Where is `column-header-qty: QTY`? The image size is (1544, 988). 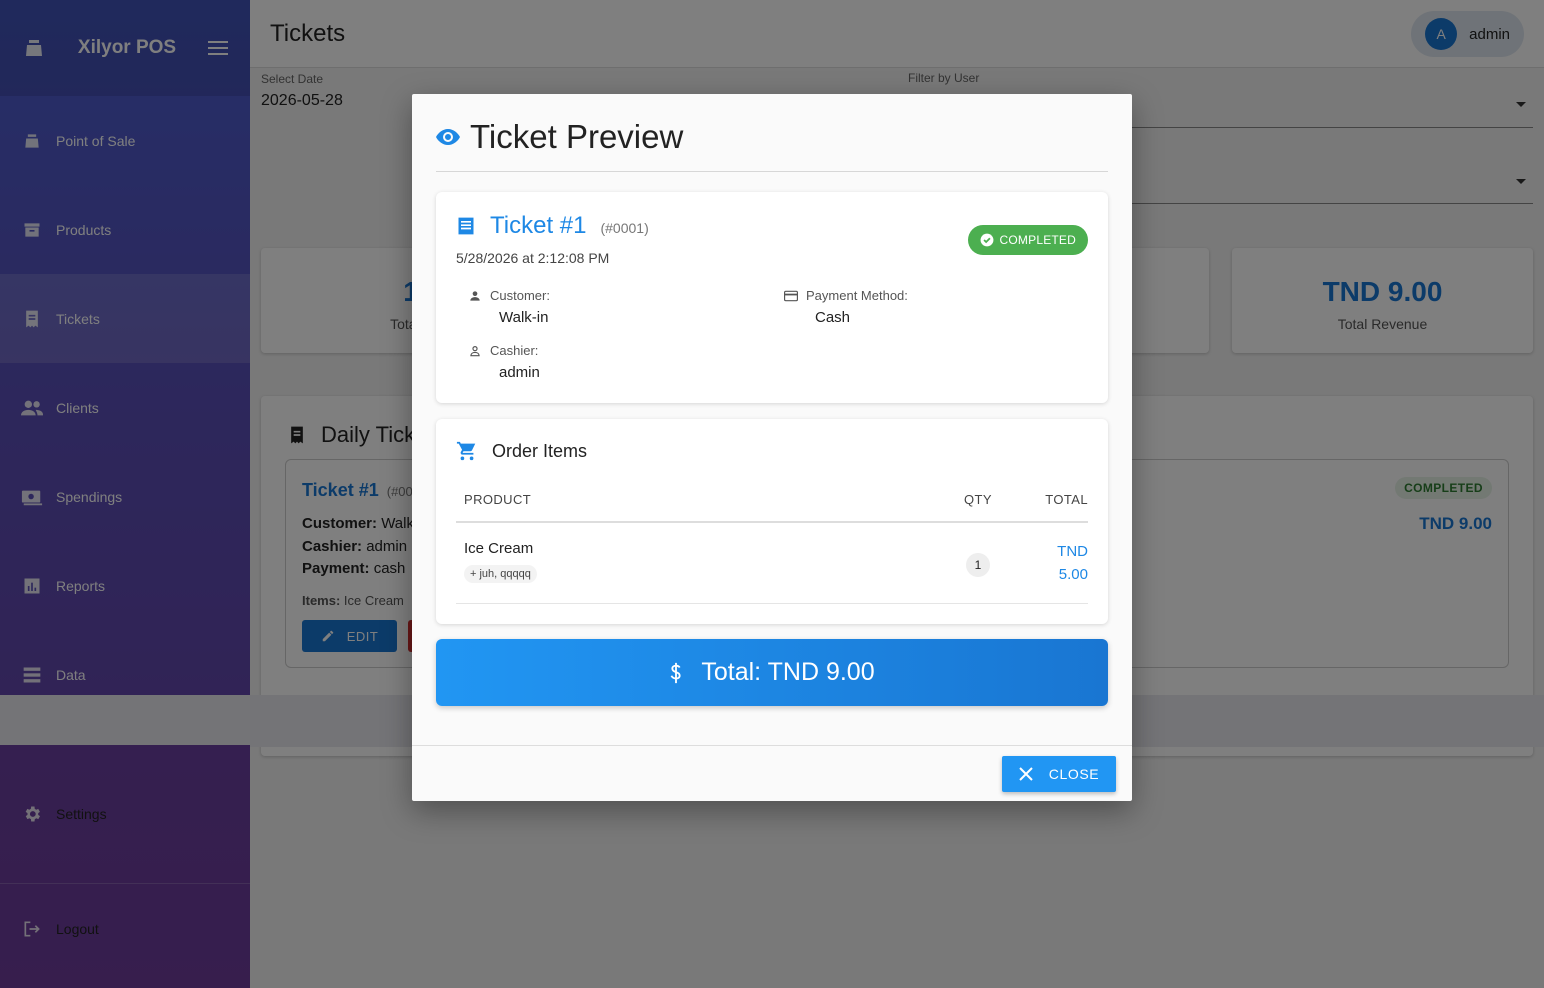
column-header-qty: QTY is located at coordinates (978, 499).